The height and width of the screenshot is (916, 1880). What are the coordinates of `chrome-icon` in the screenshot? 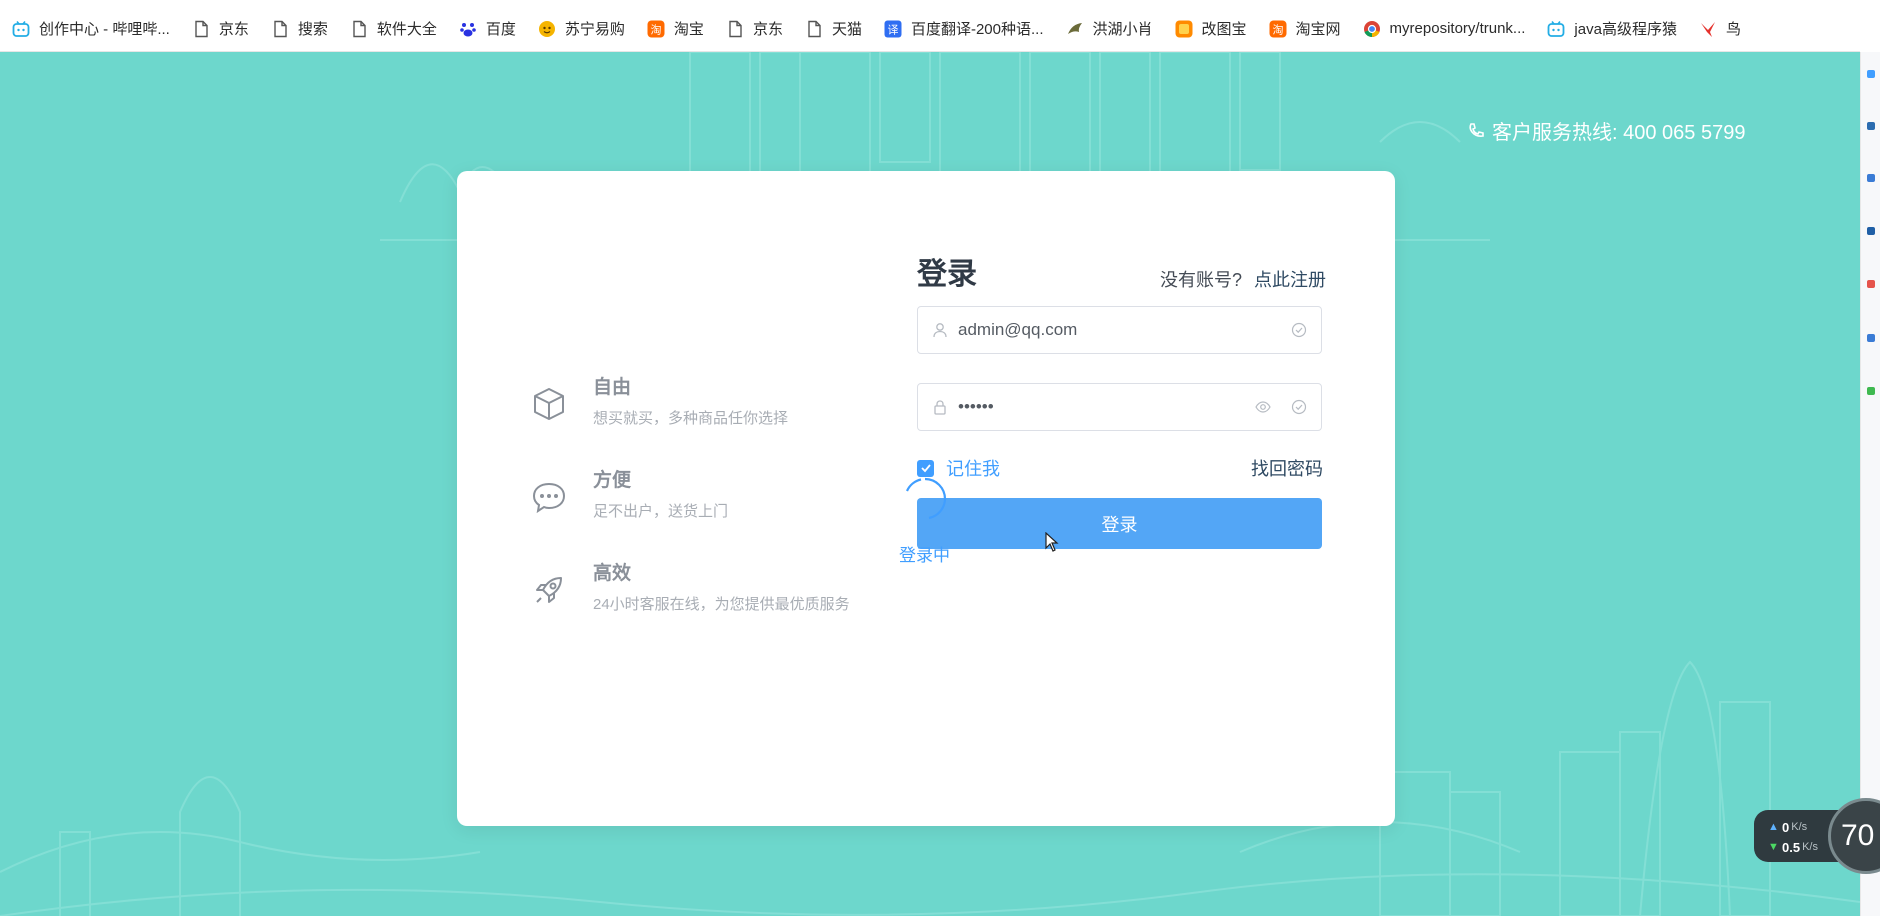 It's located at (1372, 29).